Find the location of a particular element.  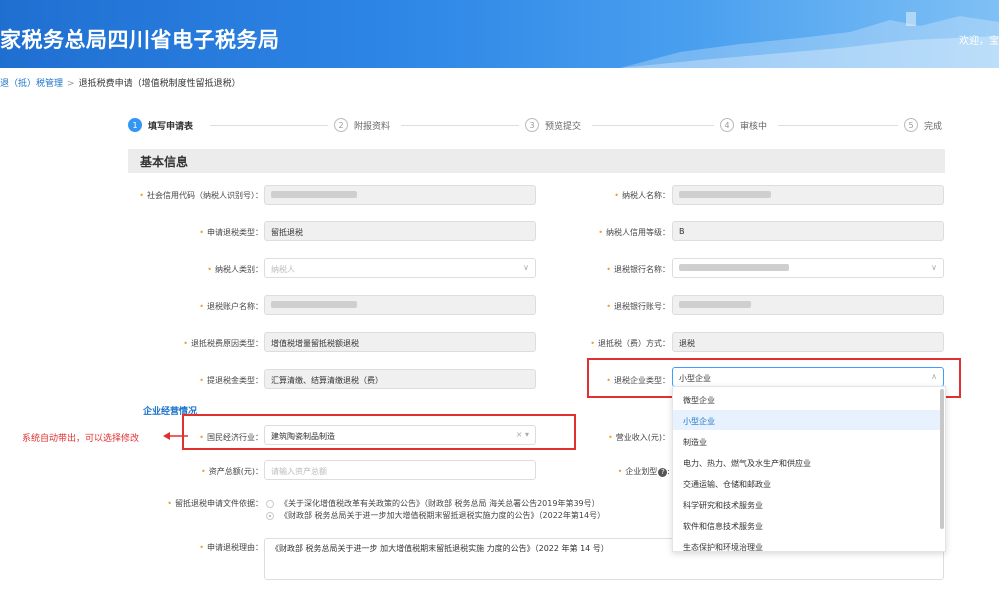

credit-code-label: • 社会信用代码（纳税人识别号）： is located at coordinates (201, 195).